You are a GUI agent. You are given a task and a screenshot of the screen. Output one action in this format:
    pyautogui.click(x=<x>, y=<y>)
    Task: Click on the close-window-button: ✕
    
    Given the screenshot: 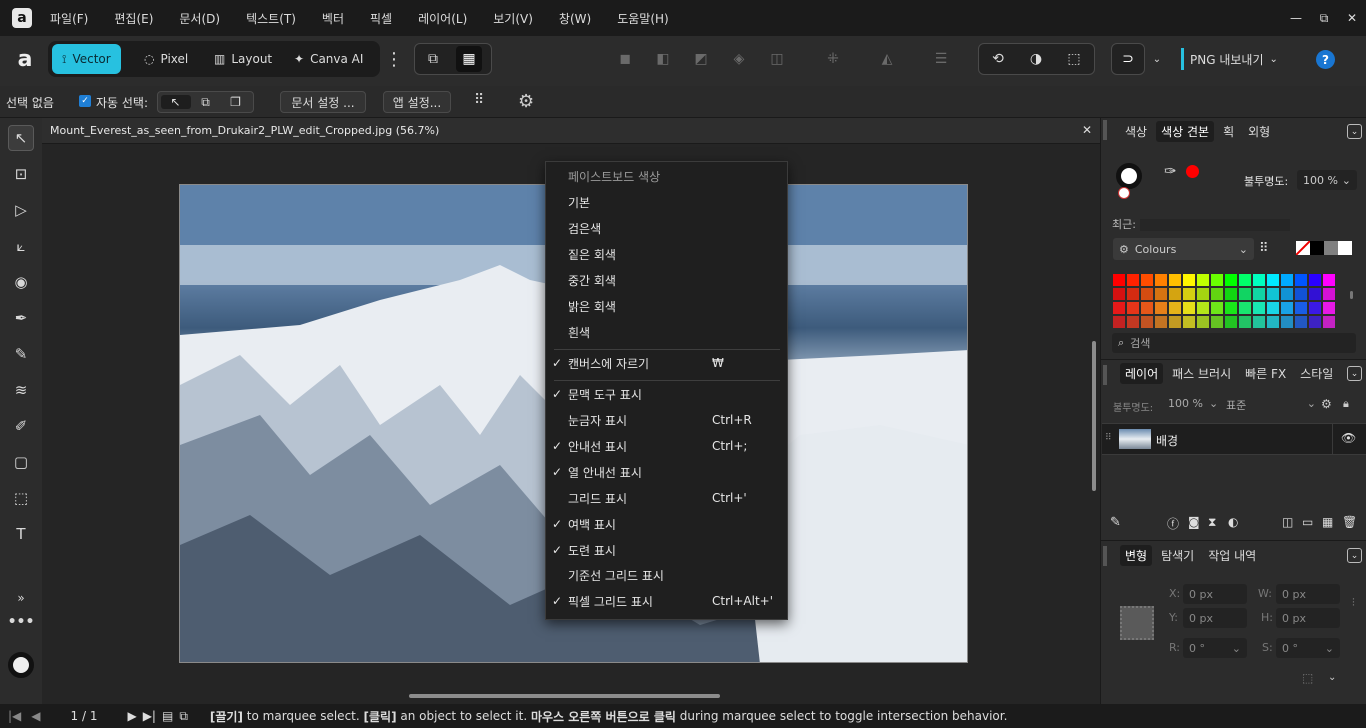 What is the action you would take?
    pyautogui.click(x=1352, y=18)
    